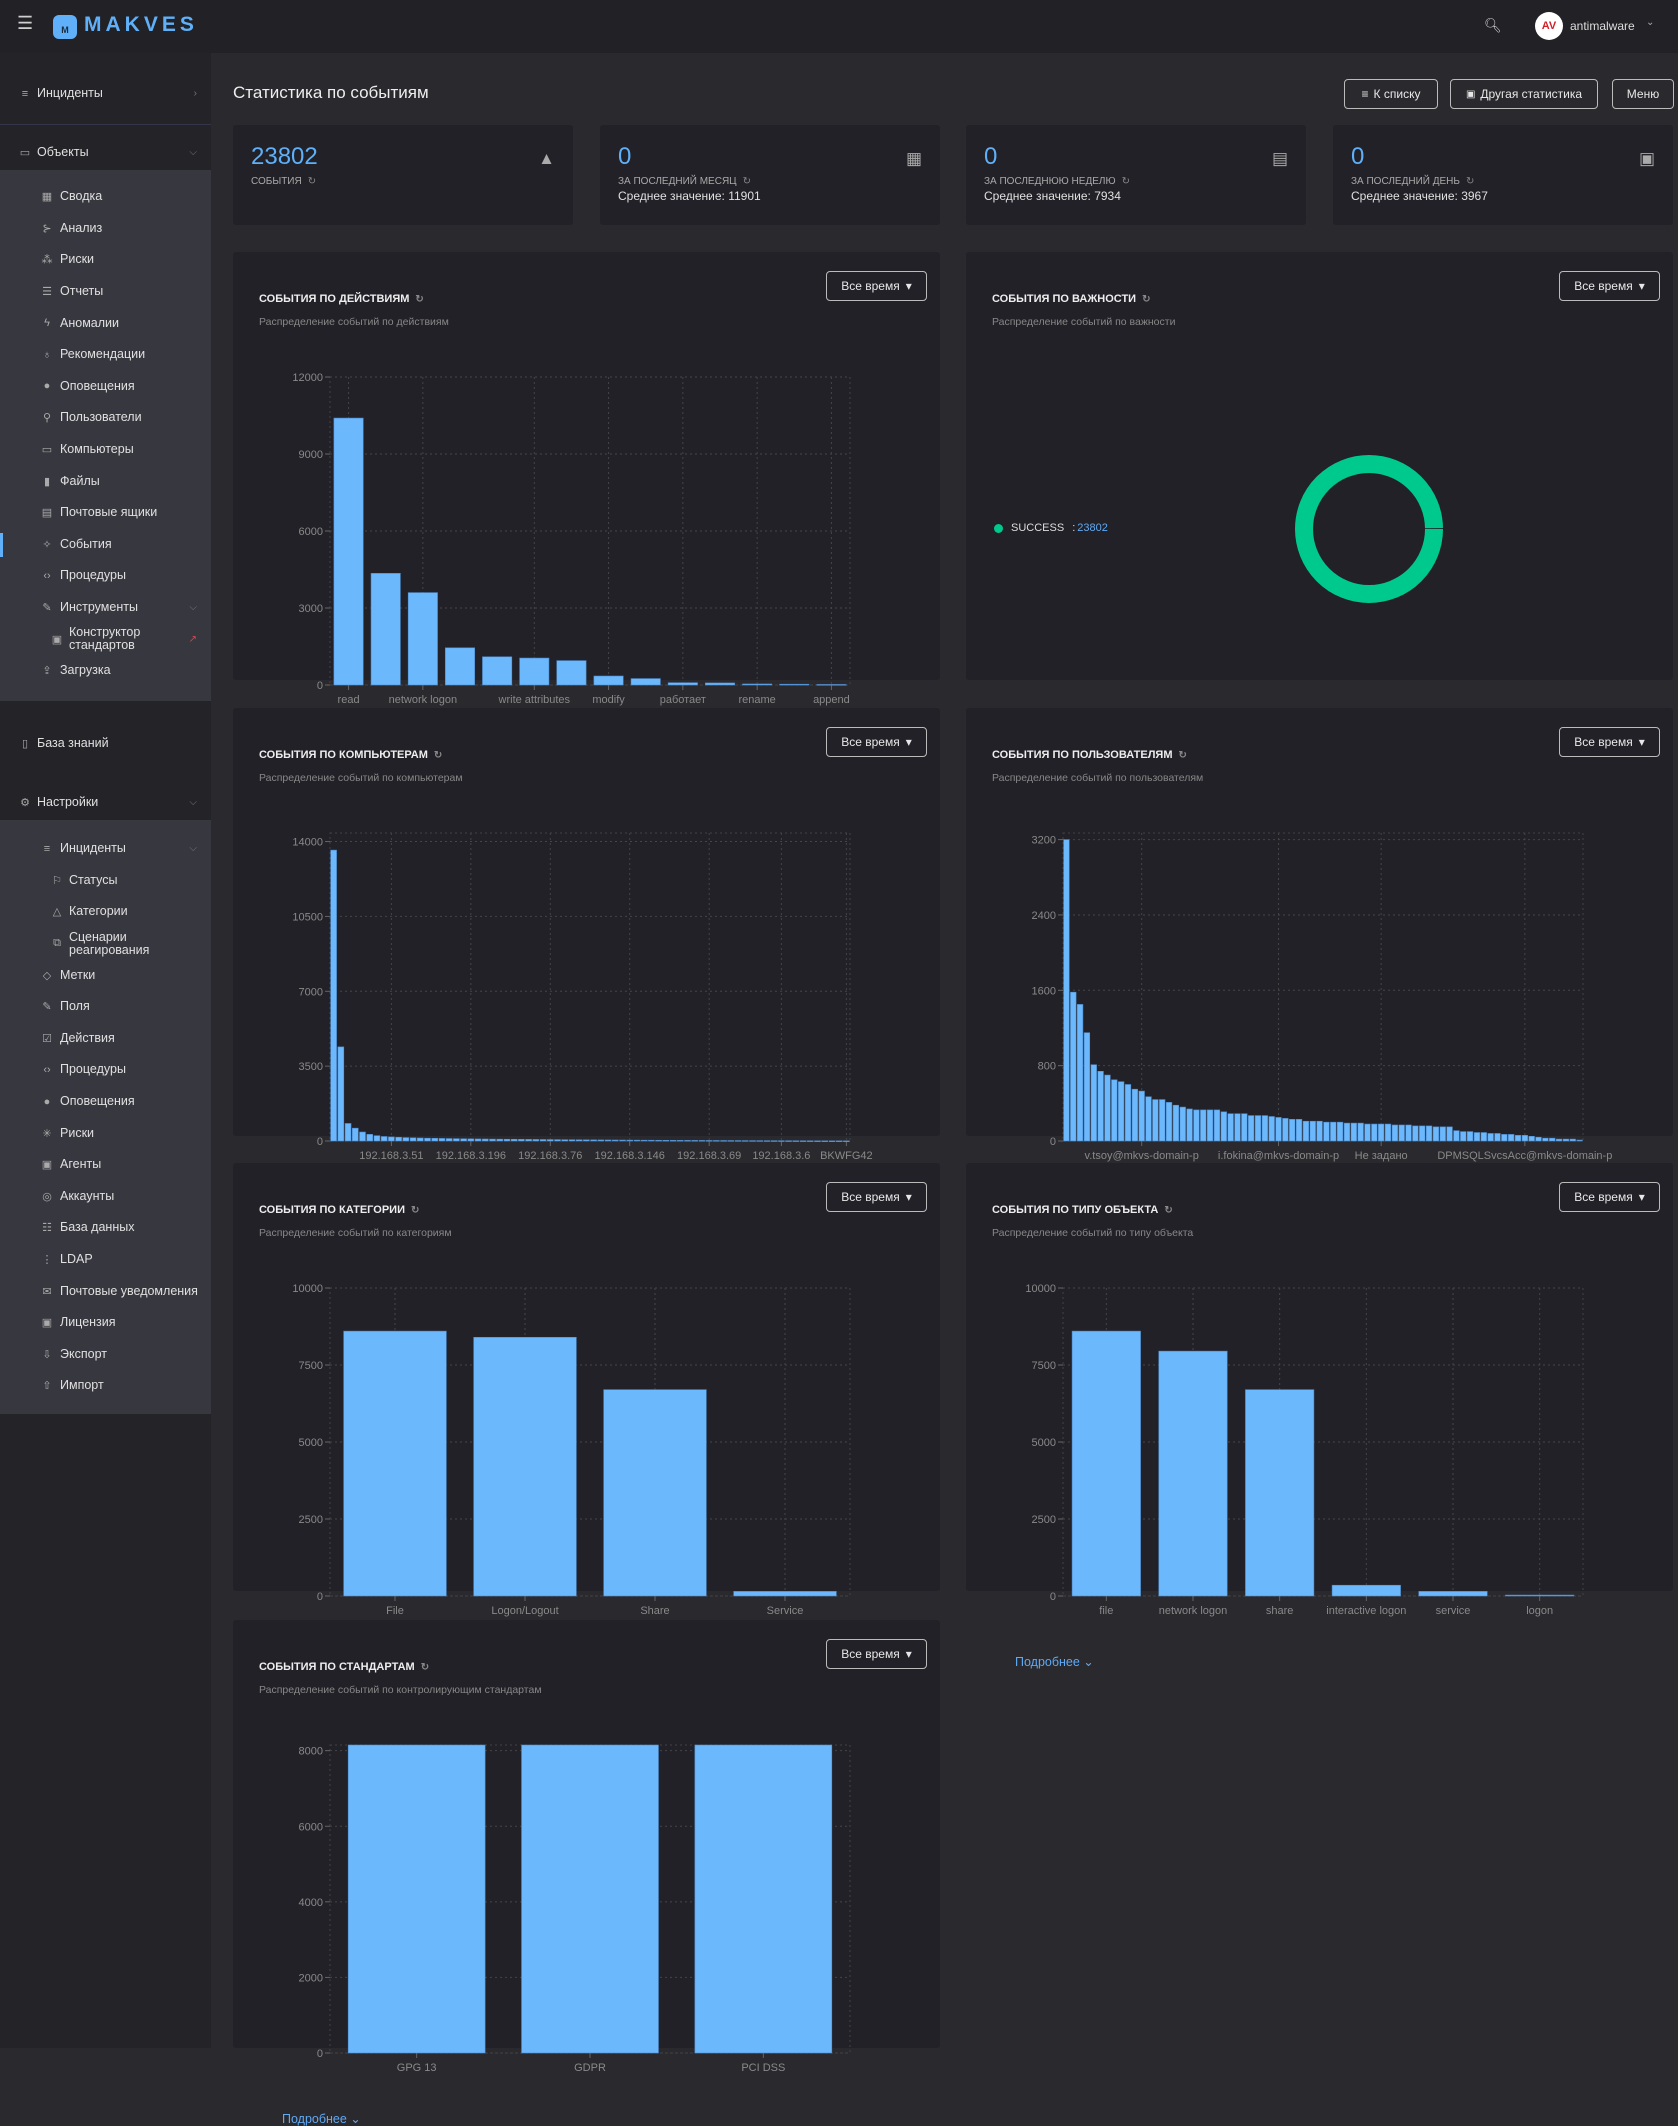  What do you see at coordinates (105, 944) in the screenshot?
I see `sidebar-item-scenarios: ⧉ Сценарии реагирования` at bounding box center [105, 944].